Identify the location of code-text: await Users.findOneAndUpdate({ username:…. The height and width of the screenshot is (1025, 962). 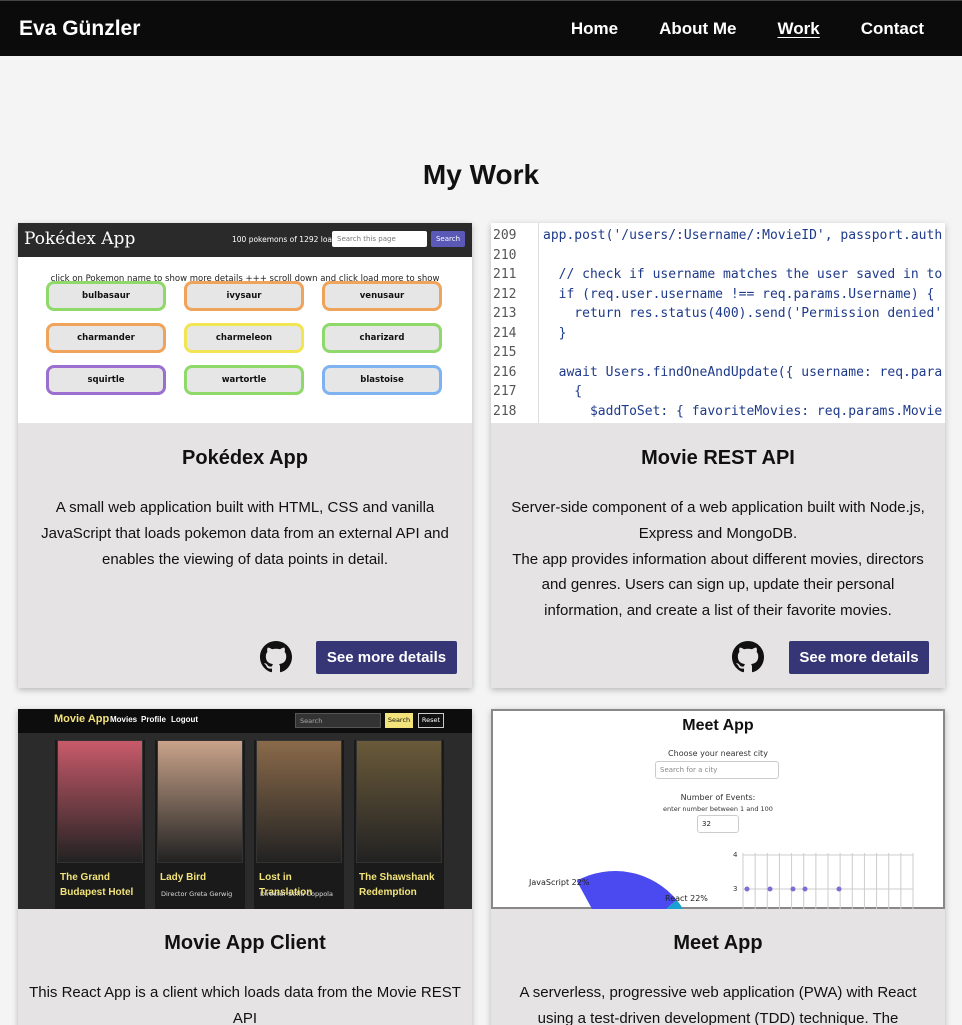
(743, 372).